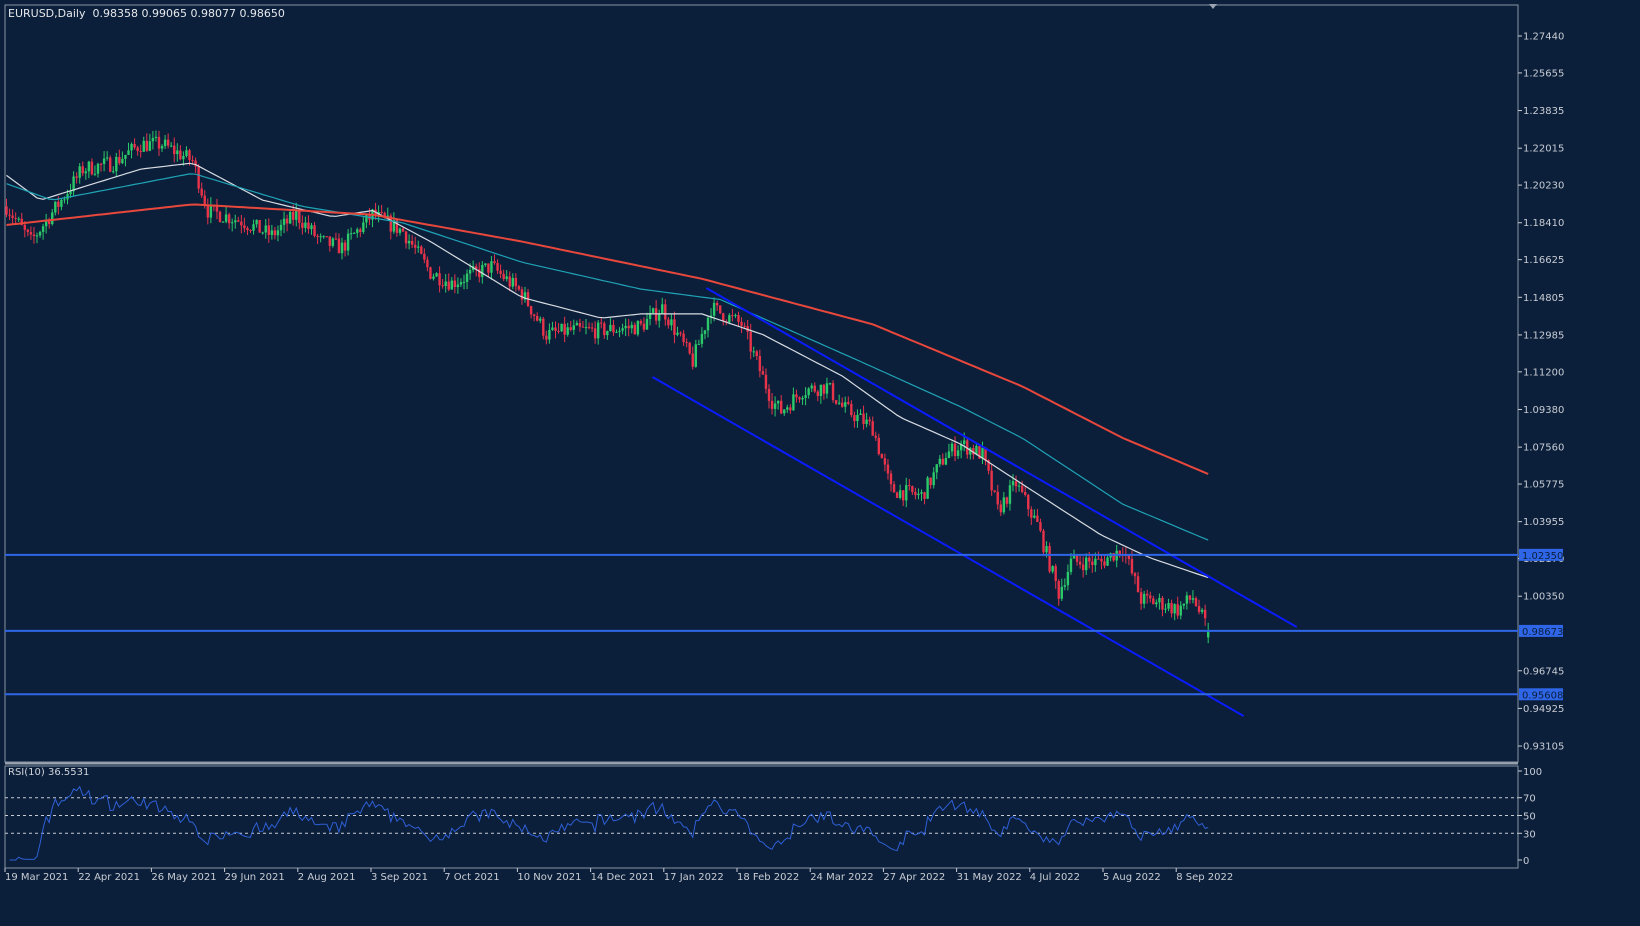  Describe the element at coordinates (1526, 861) in the screenshot. I see `rsi-y-label: 0` at that location.